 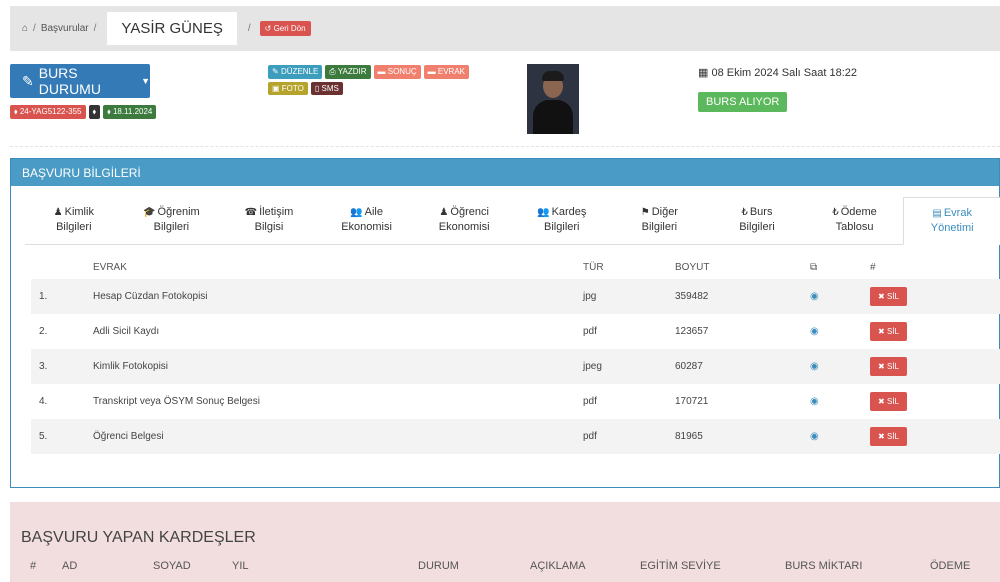 What do you see at coordinates (130, 112) in the screenshot?
I see `tag-badge: ⬧ 18.11.2024` at bounding box center [130, 112].